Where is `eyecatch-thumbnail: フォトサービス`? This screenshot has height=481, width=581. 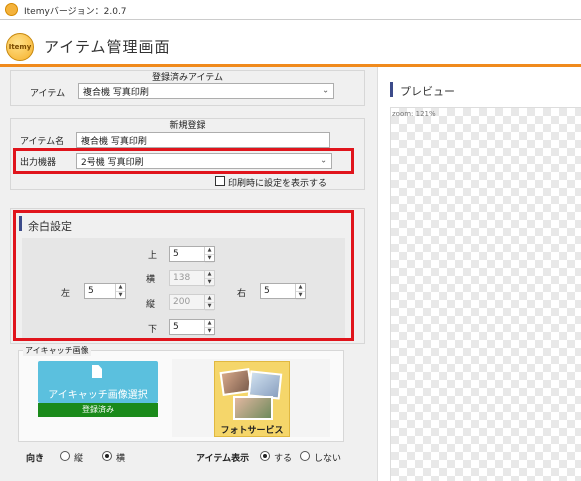
eyecatch-thumbnail: フォトサービス is located at coordinates (252, 399).